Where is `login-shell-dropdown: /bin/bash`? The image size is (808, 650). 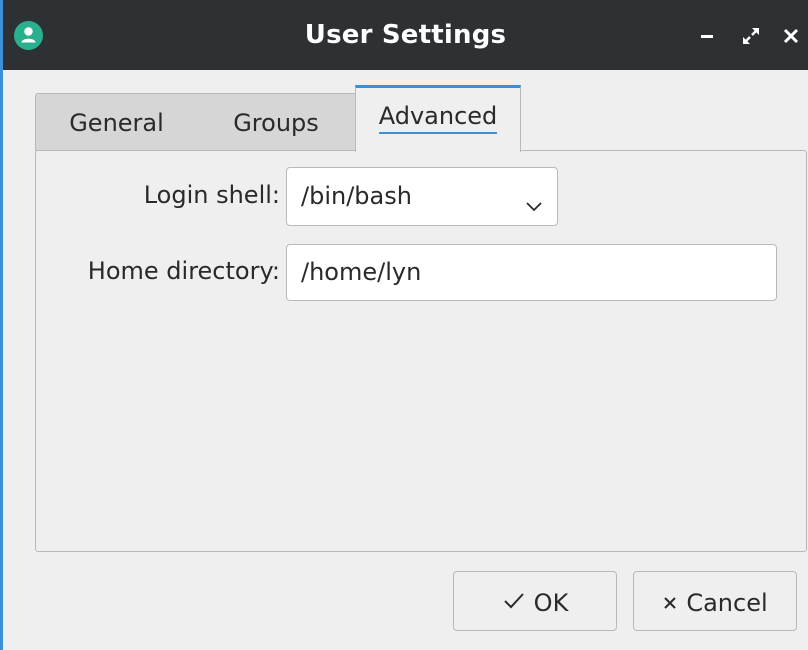
login-shell-dropdown: /bin/bash is located at coordinates (422, 196).